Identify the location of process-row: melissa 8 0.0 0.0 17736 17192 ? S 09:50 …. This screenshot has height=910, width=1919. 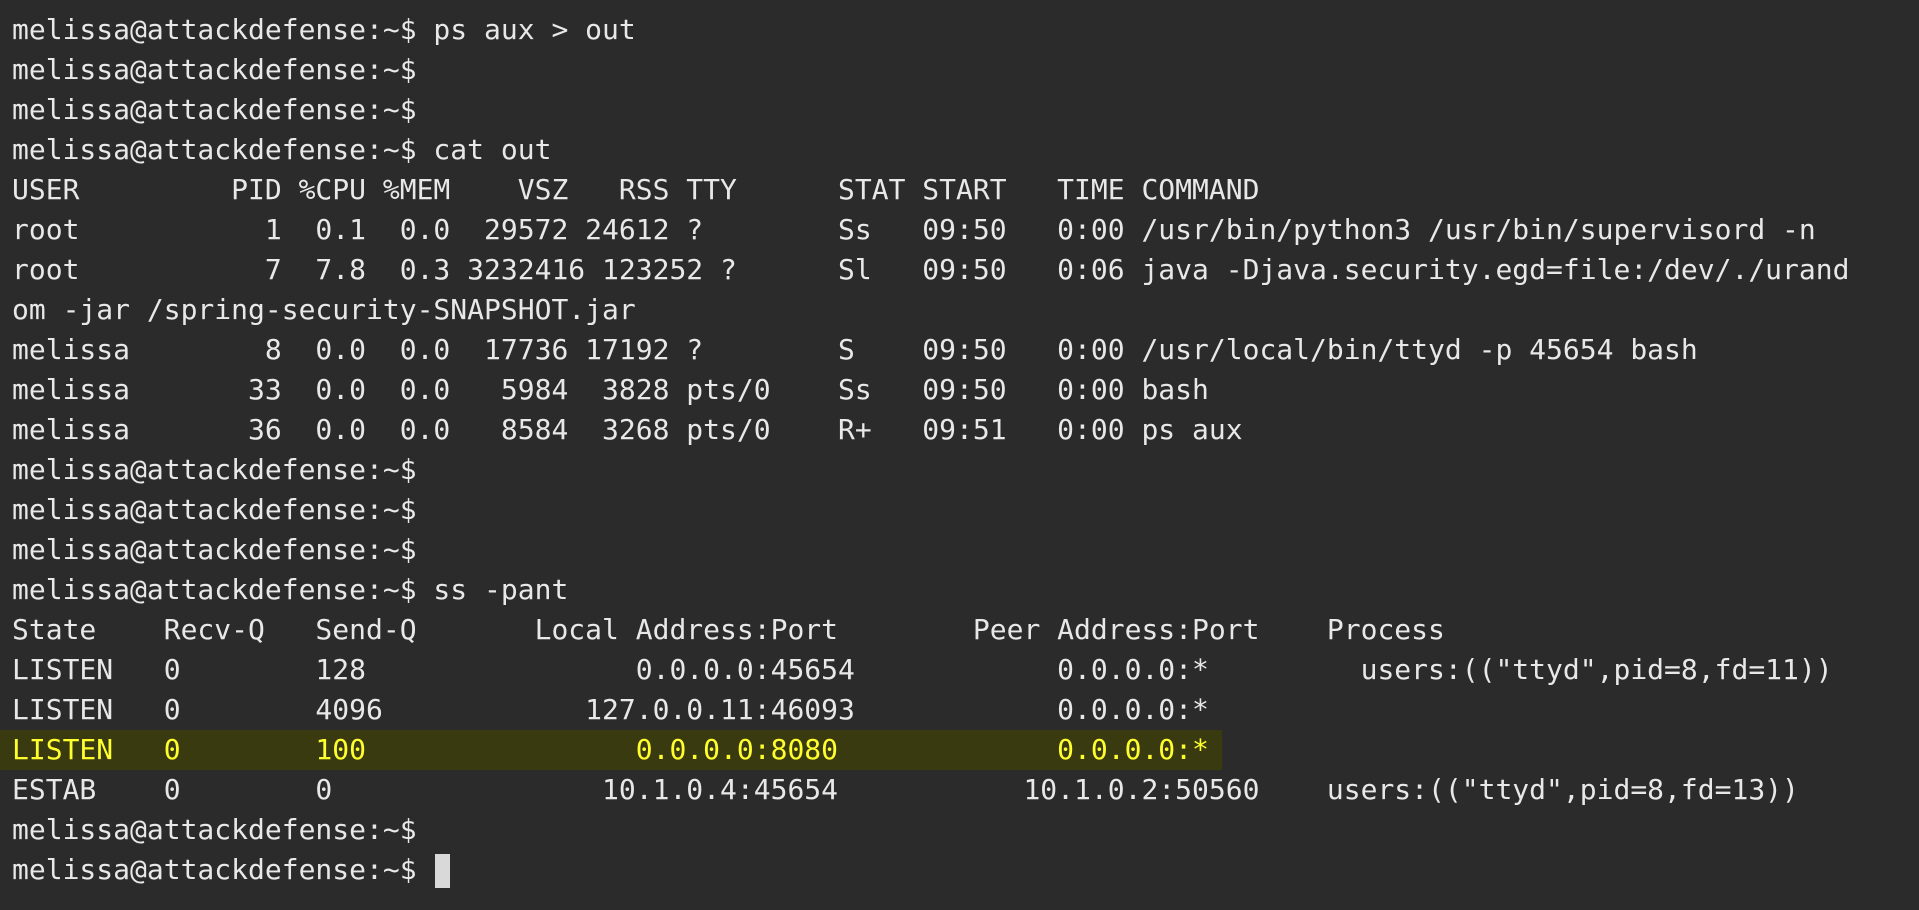
(855, 349).